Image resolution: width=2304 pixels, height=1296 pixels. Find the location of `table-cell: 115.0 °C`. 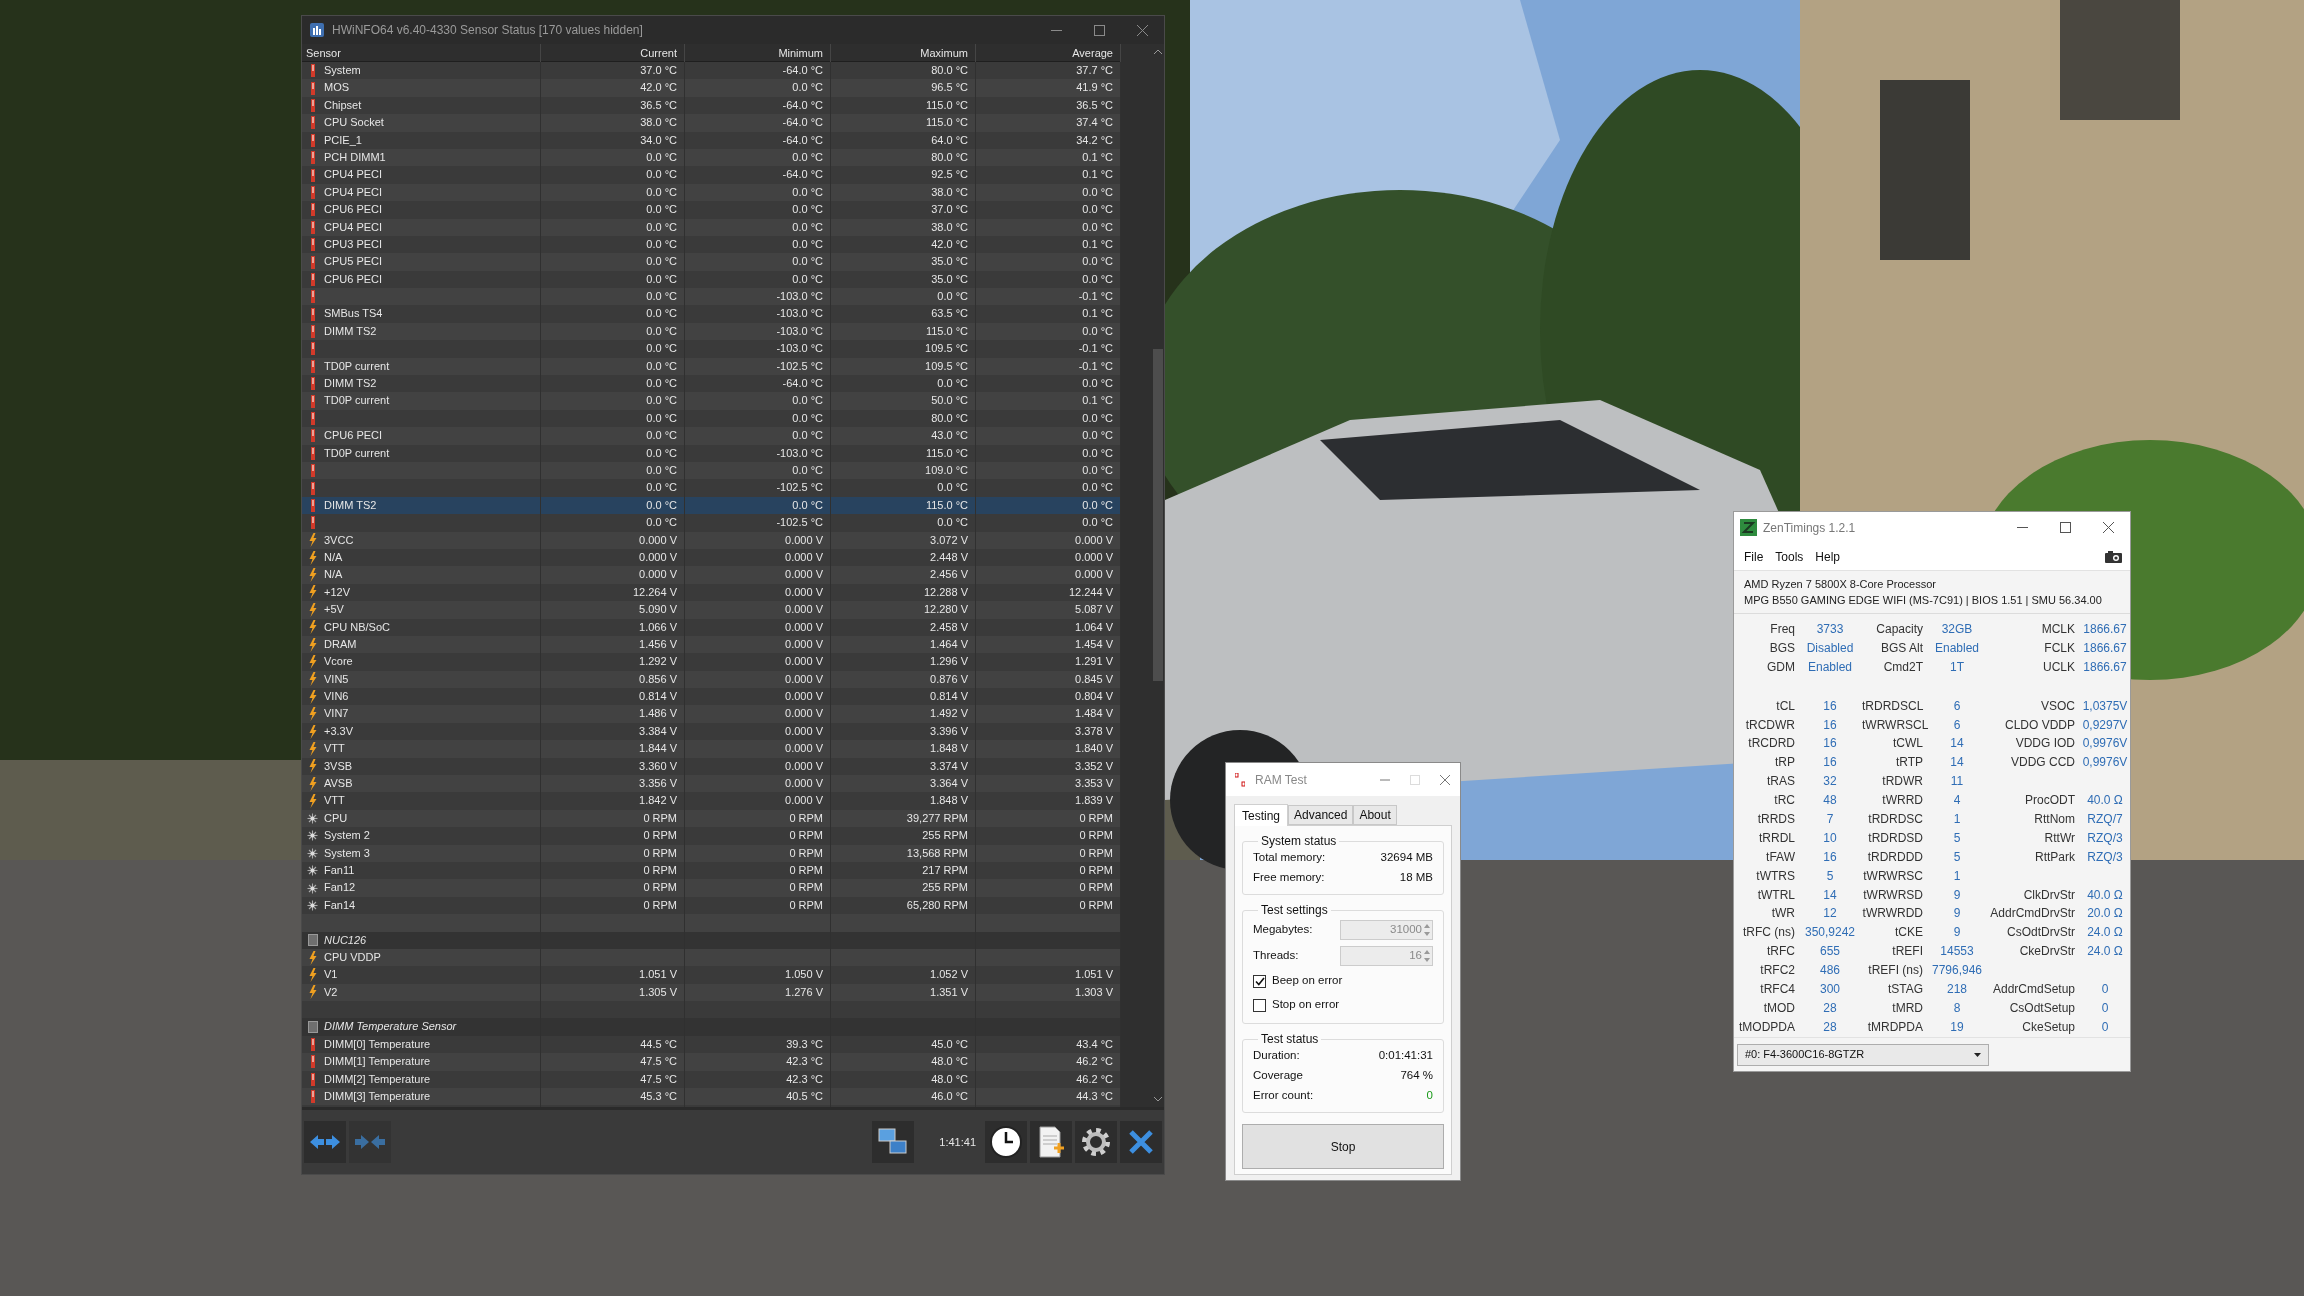

table-cell: 115.0 °C is located at coordinates (946, 330).